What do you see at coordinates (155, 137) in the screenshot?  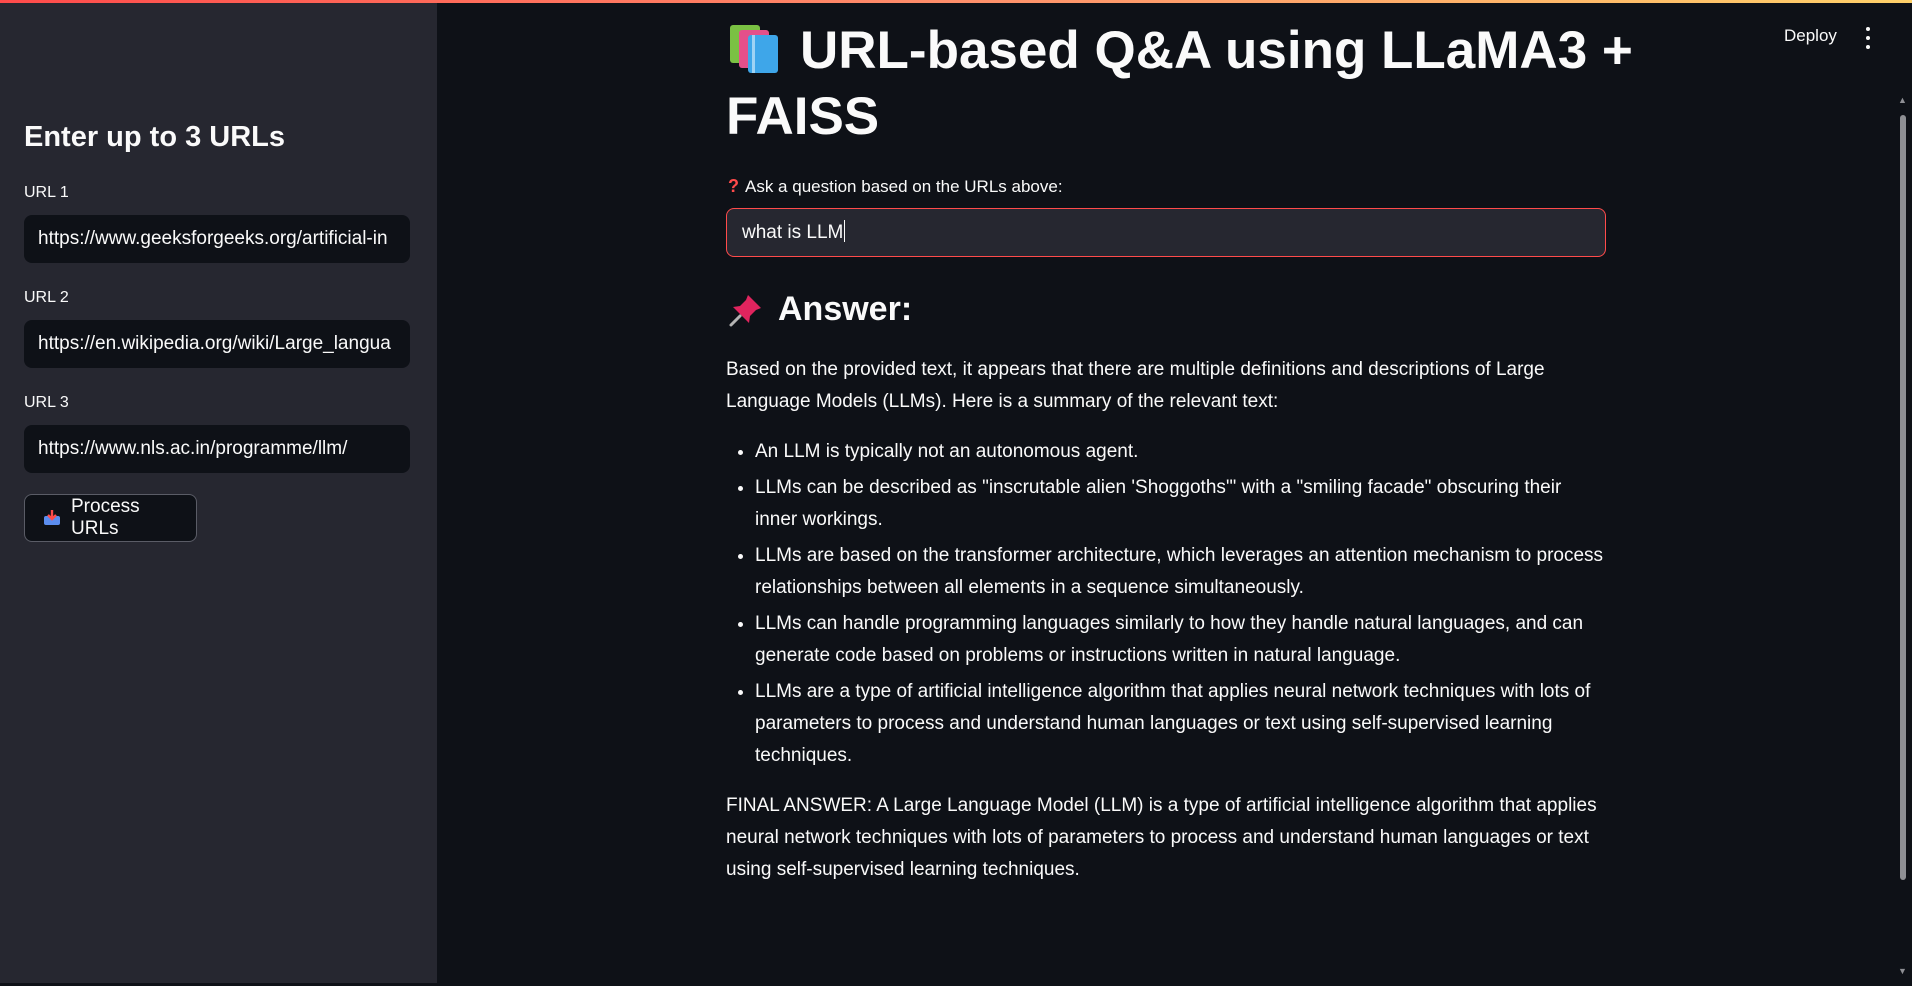 I see `sidebar-heading: Enter up to 3 URLs` at bounding box center [155, 137].